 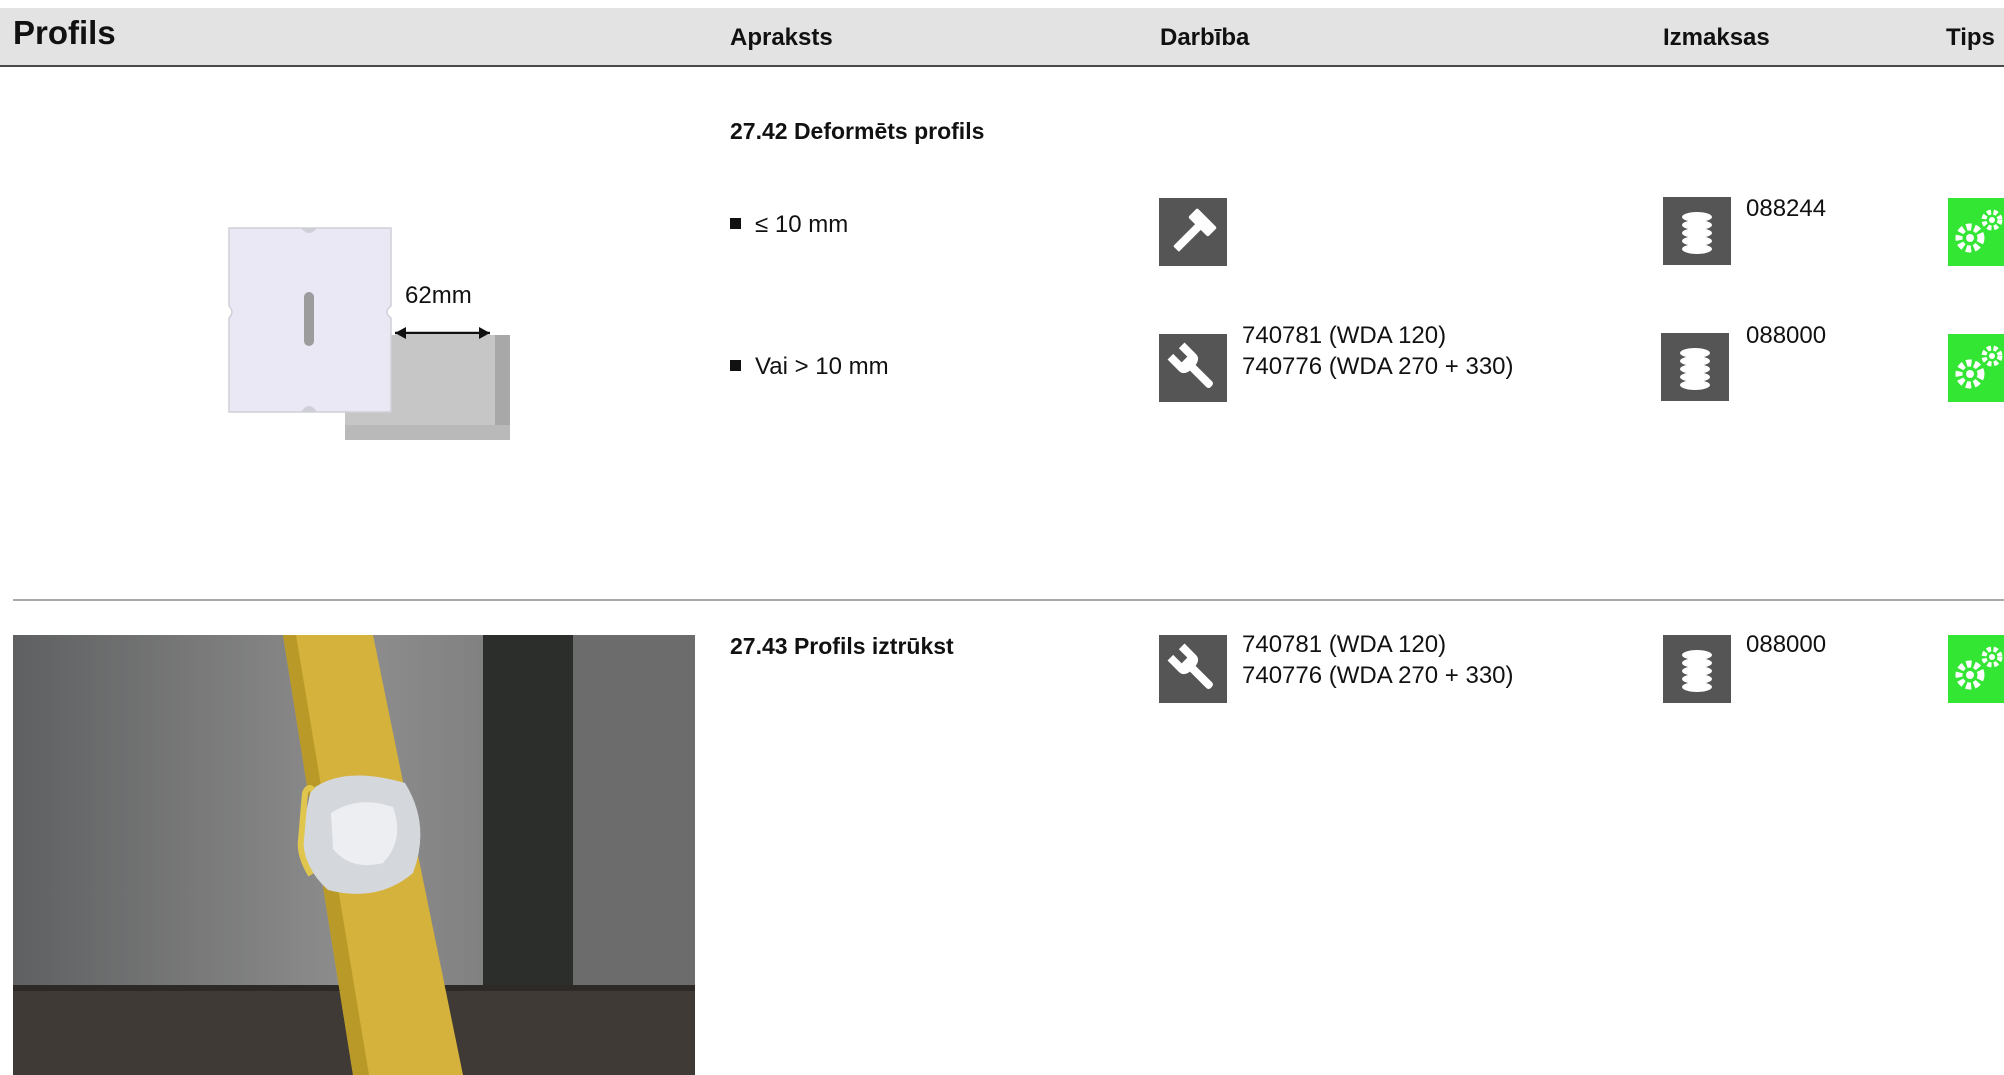 What do you see at coordinates (1970, 37) in the screenshot?
I see `column-header-tips: Tips` at bounding box center [1970, 37].